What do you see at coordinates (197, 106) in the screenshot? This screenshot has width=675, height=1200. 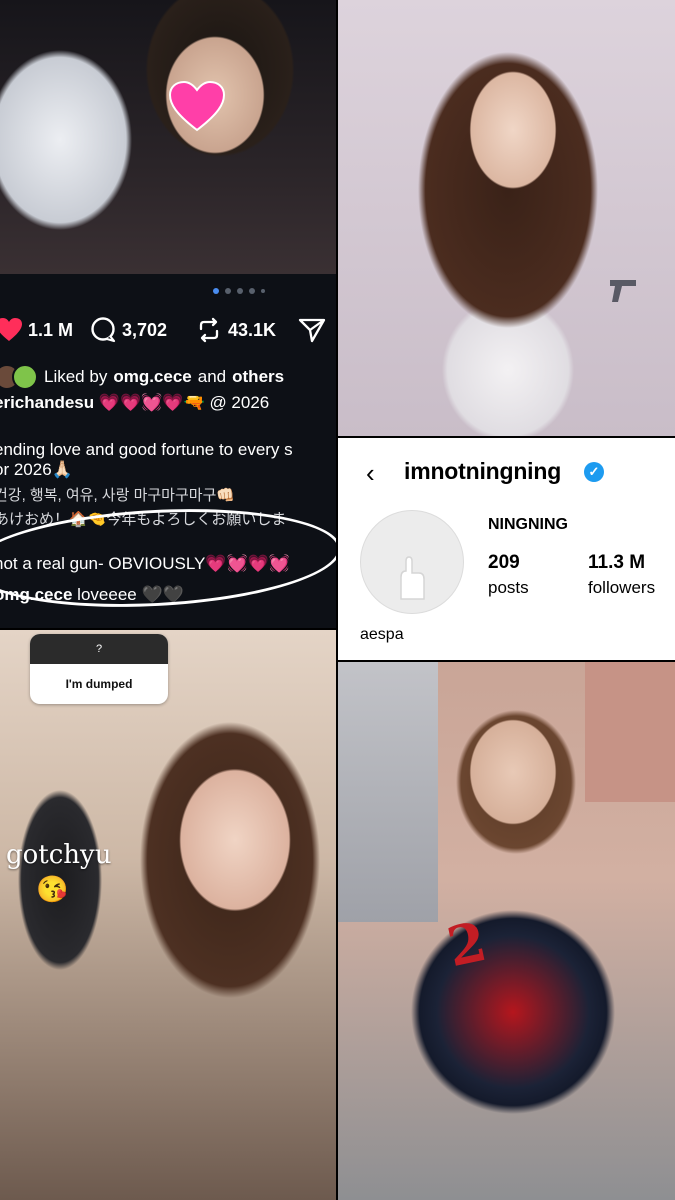 I see `heart-sticker-icon` at bounding box center [197, 106].